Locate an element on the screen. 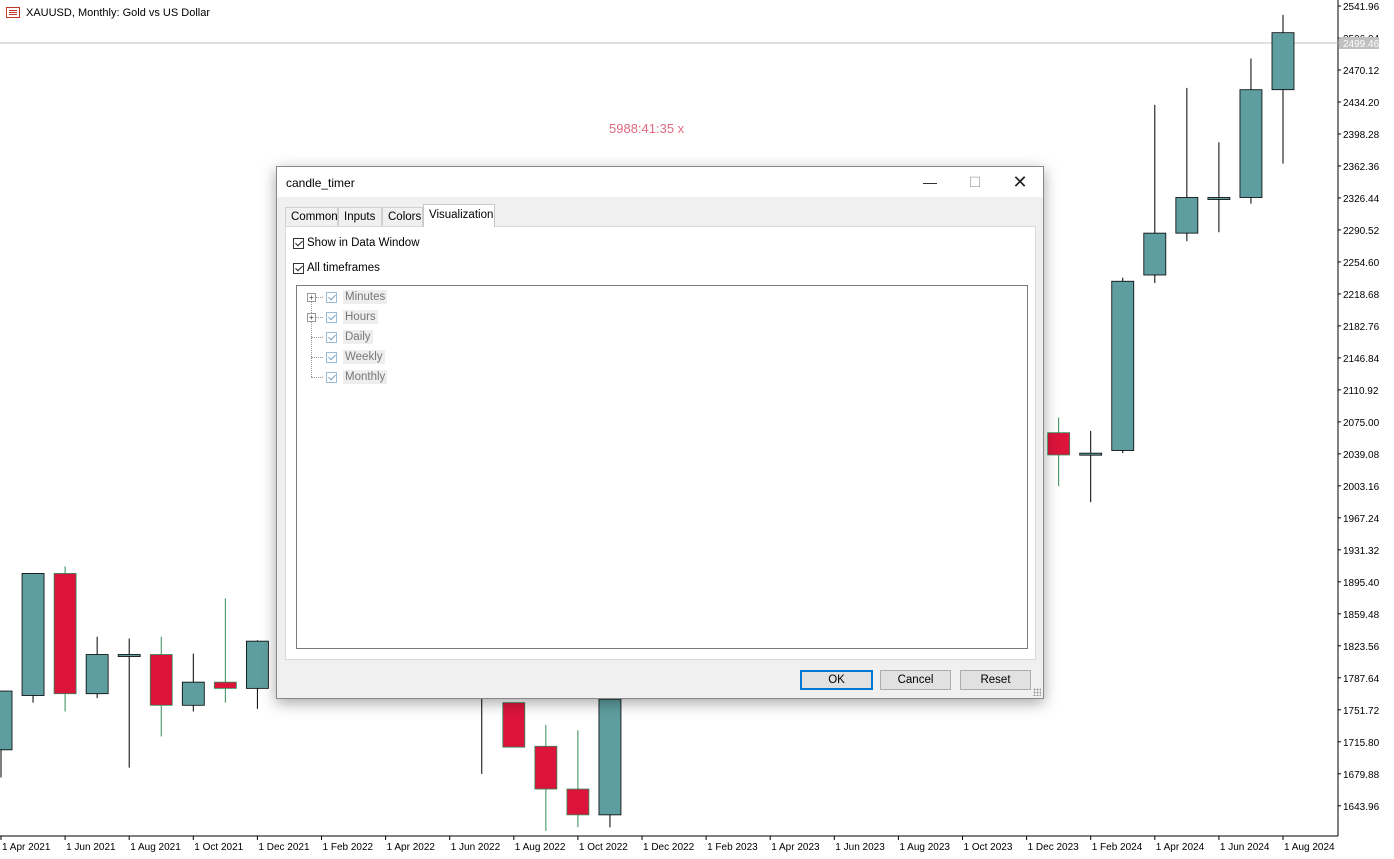 This screenshot has height=859, width=1394. maximize-button: ☐ is located at coordinates (975, 182).